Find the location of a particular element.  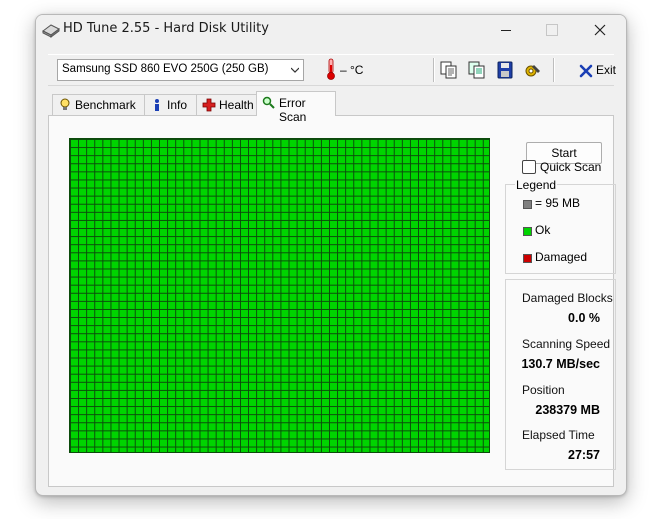

scanning-speed-label: Scanning Speed is located at coordinates (566, 344).